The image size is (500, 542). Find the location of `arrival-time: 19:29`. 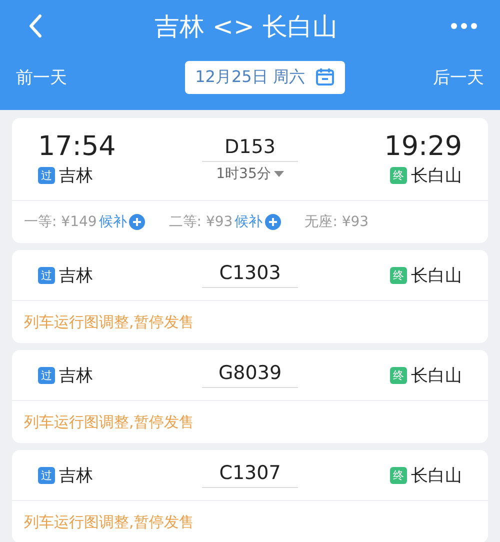

arrival-time: 19:29 is located at coordinates (423, 146).